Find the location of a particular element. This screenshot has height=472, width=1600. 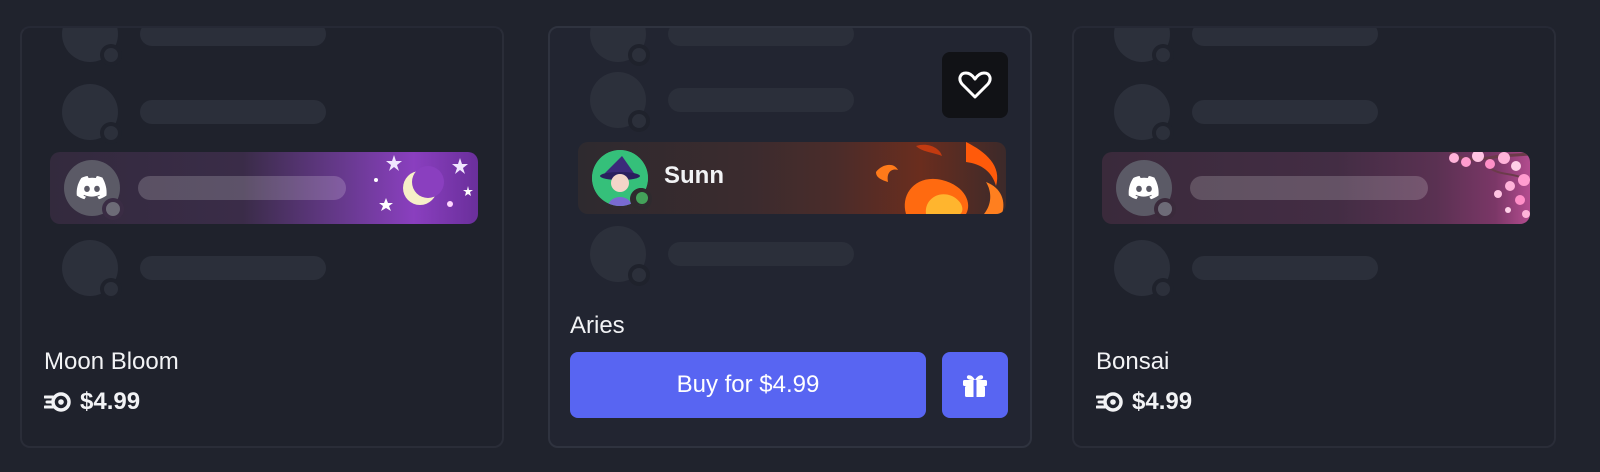

item-name: Bonsai is located at coordinates (1133, 361).